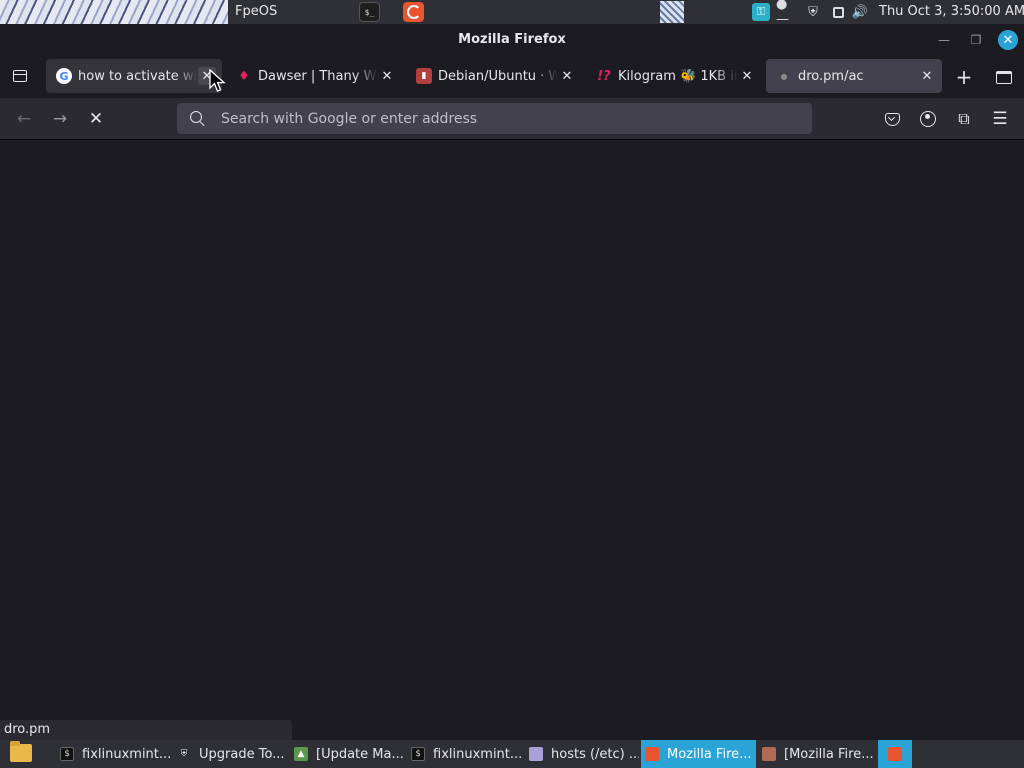 This screenshot has width=1024, height=768. What do you see at coordinates (21, 751) in the screenshot?
I see `files-folder-icon` at bounding box center [21, 751].